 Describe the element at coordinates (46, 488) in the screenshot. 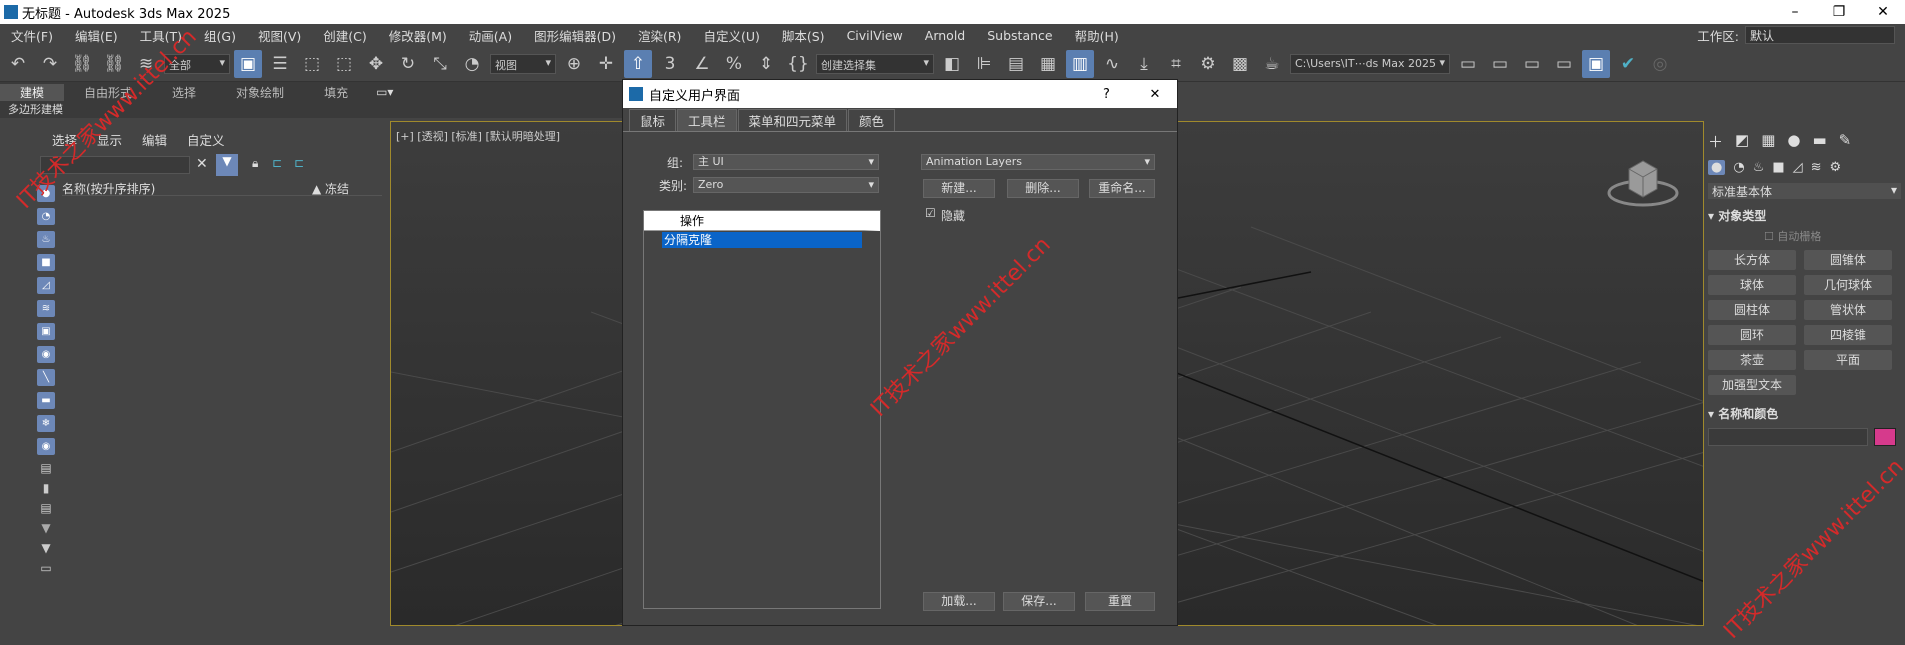

I see `display-none-icon: ▮` at that location.